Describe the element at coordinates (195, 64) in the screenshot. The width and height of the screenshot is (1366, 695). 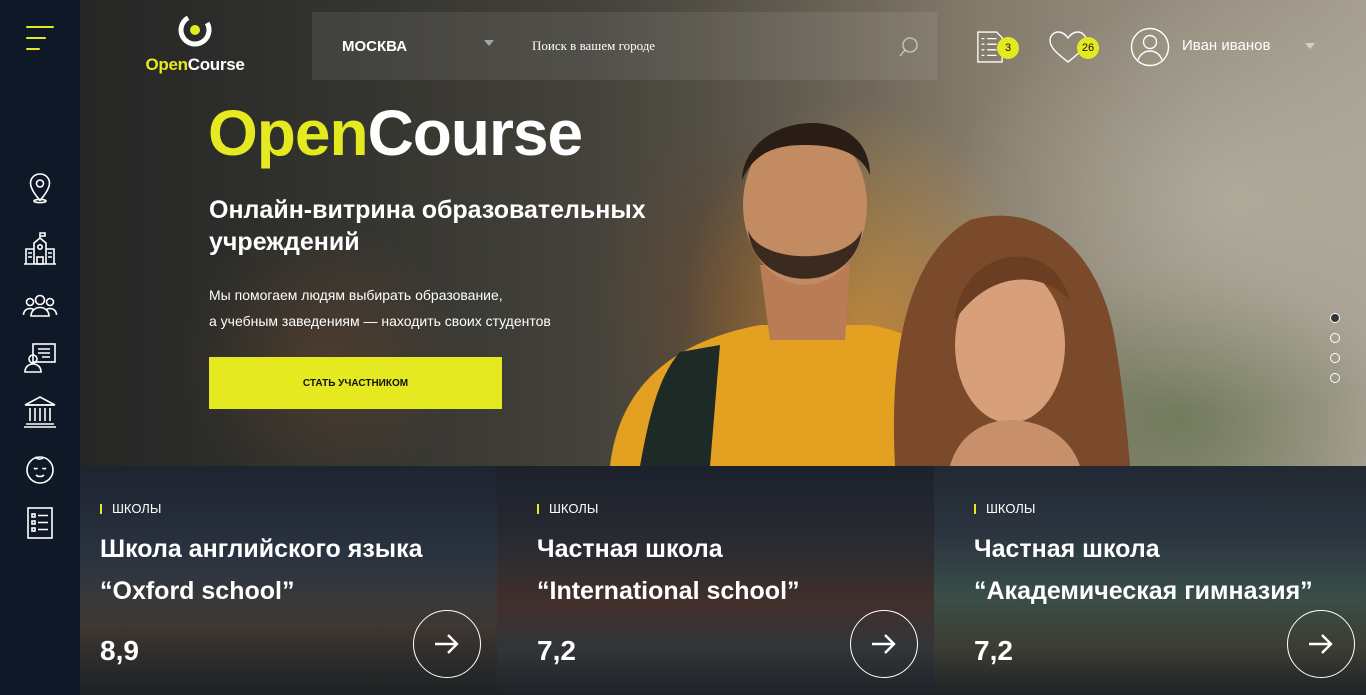
I see `logo-text: OpenCourse` at that location.